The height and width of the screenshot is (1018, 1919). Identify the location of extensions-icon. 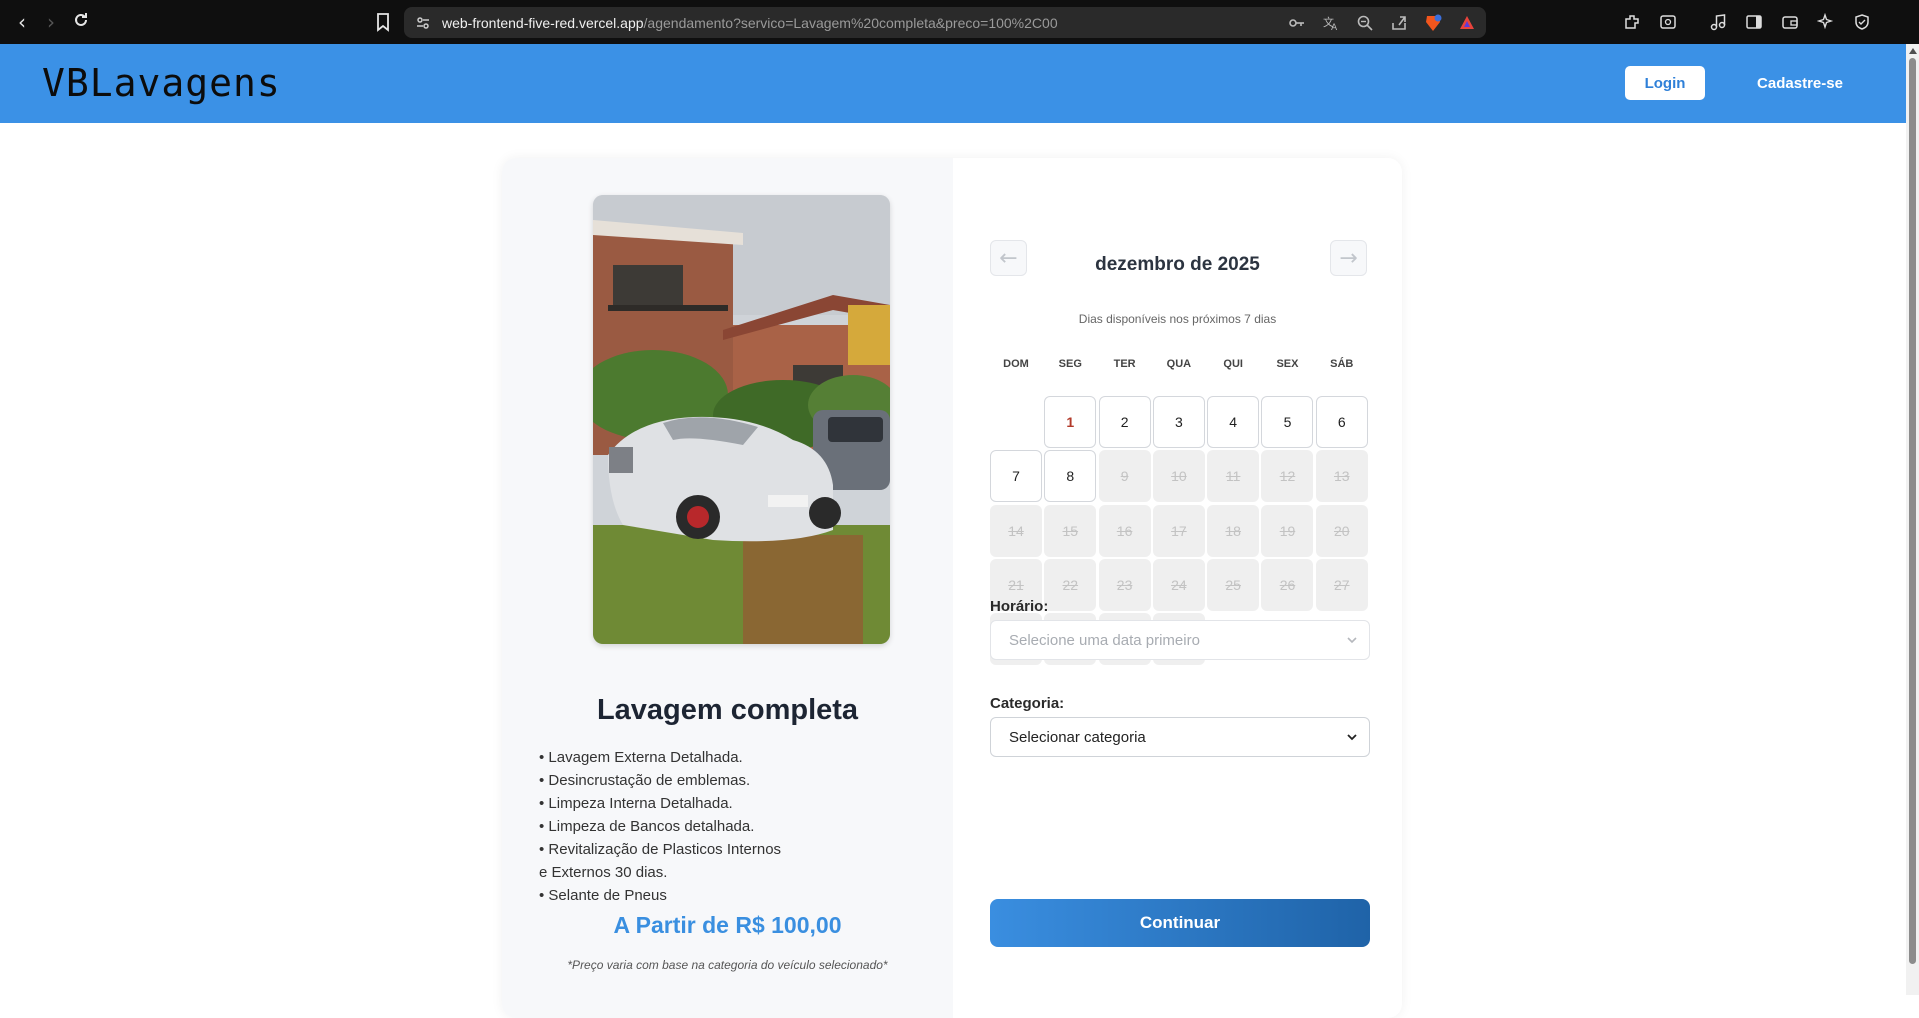
(1632, 22).